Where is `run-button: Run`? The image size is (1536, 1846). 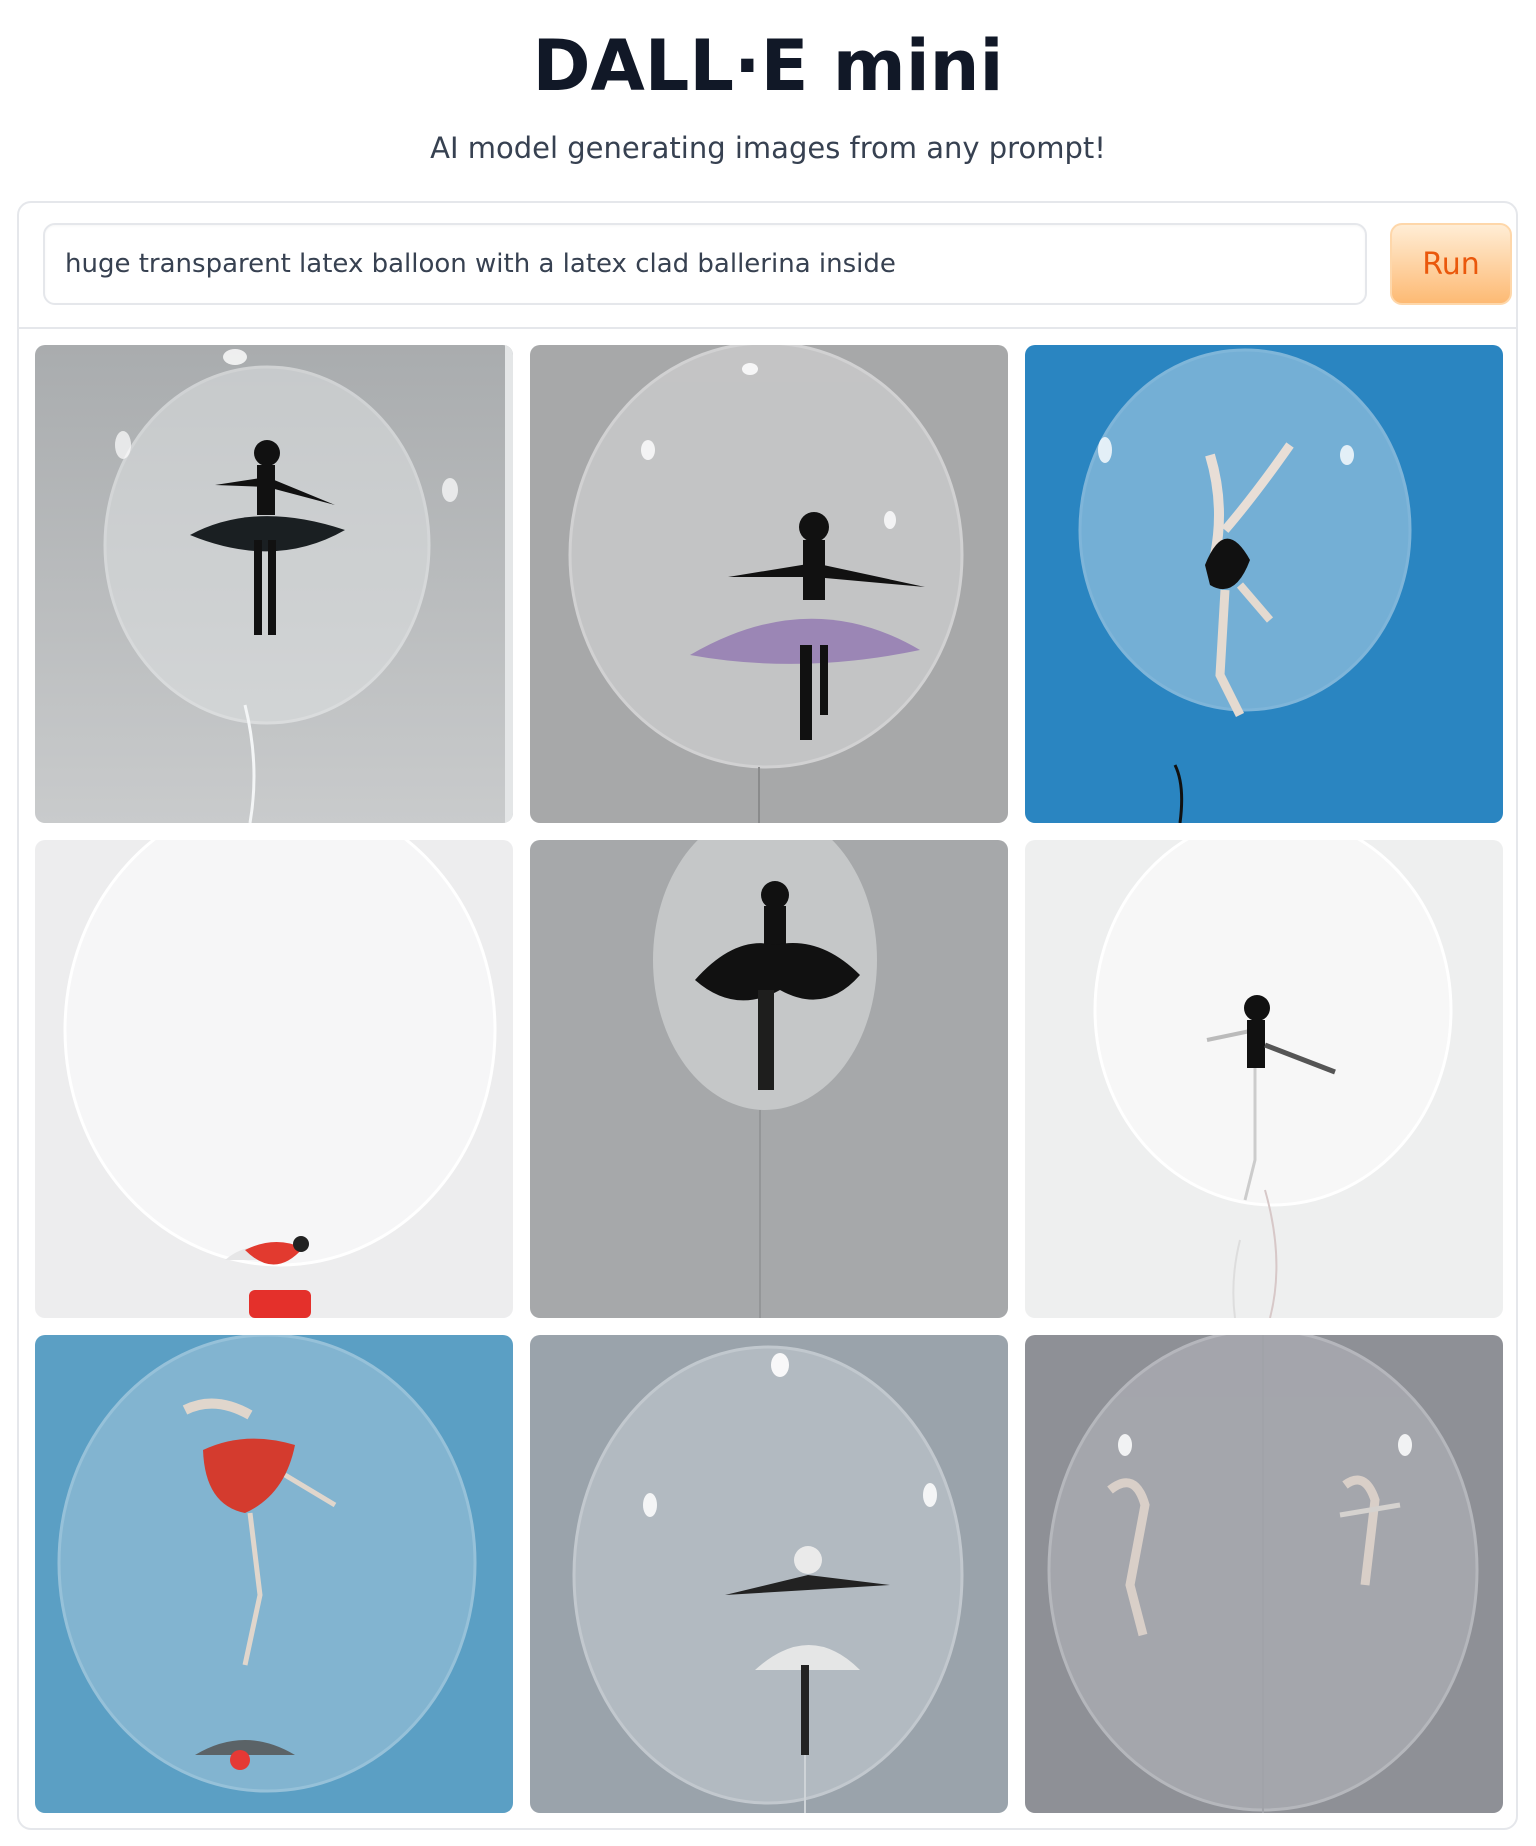 run-button: Run is located at coordinates (1451, 264).